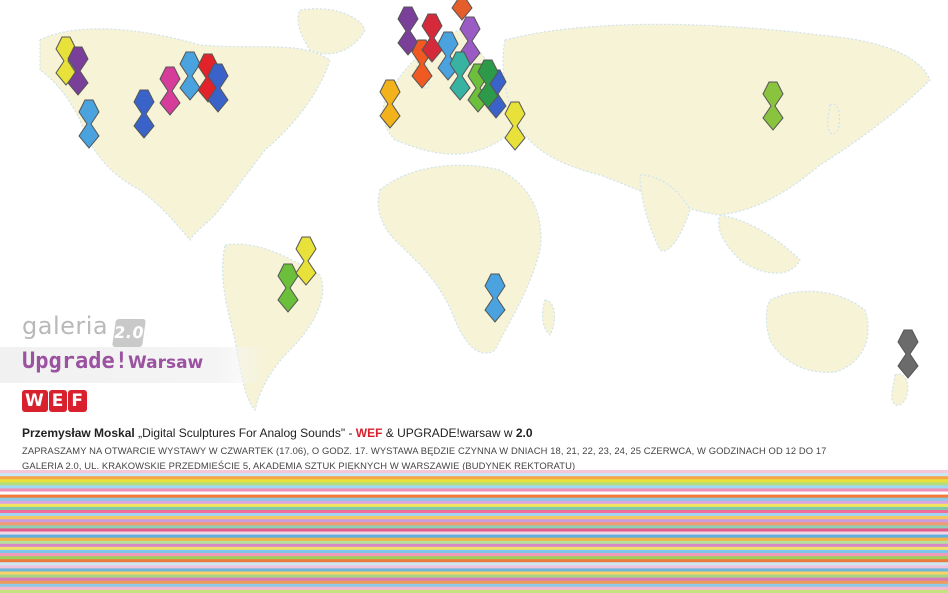  I want to click on greenland-landmass, so click(331, 31).